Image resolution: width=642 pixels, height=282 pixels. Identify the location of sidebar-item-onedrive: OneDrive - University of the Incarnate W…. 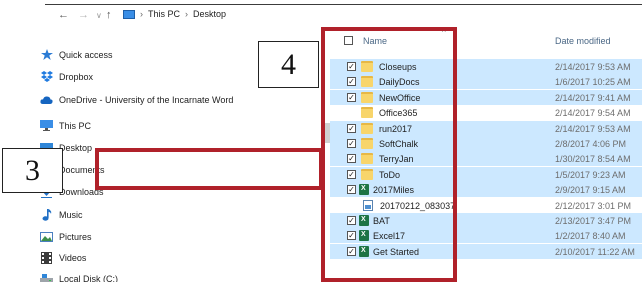
(136, 99).